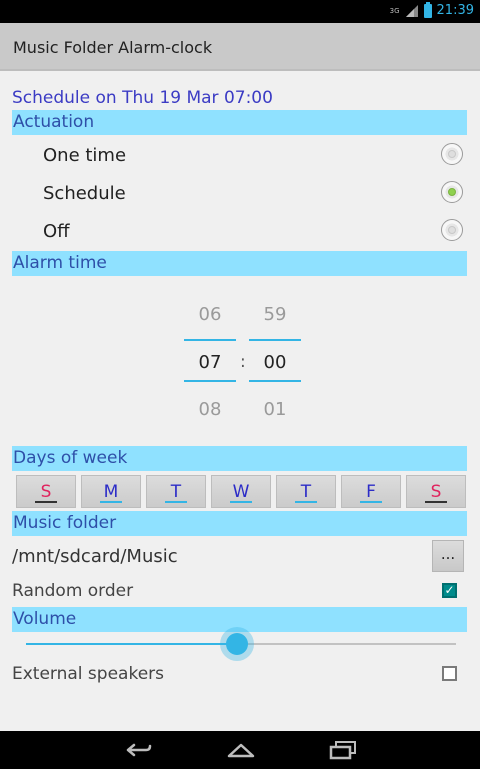 The height and width of the screenshot is (769, 480). Describe the element at coordinates (455, 10) in the screenshot. I see `status-time: 21:39` at that location.